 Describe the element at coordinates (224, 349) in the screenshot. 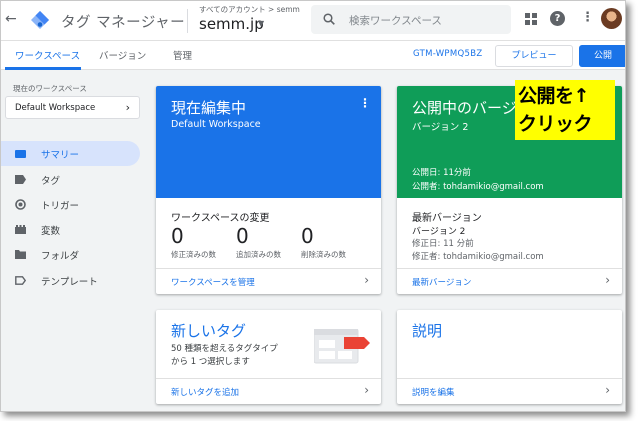

I see `desc-line: 50 種類を超えるタグタイプ` at that location.